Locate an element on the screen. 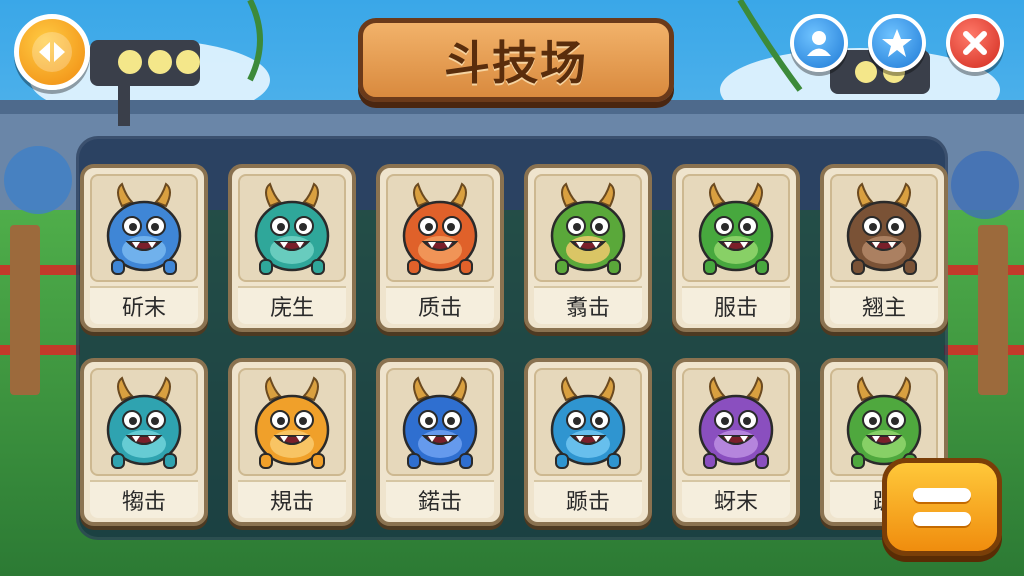 Image resolution: width=1024 pixels, height=576 pixels. monster-card: 翥击 is located at coordinates (588, 248).